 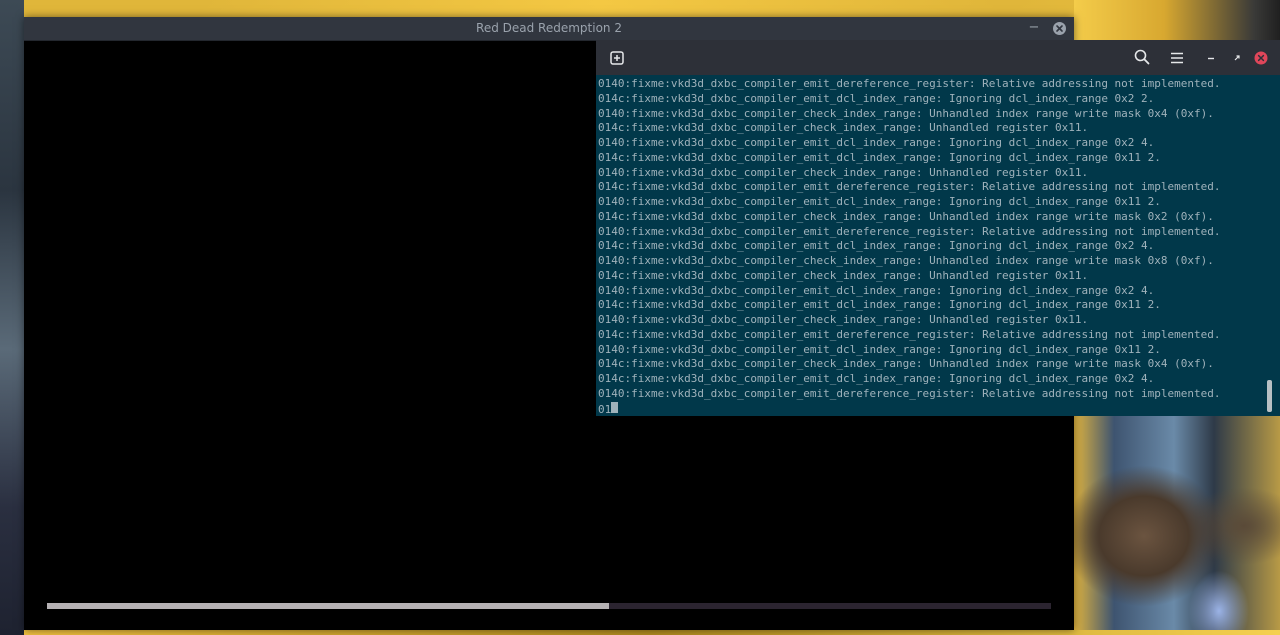 I want to click on prompt-text: 01, so click(x=605, y=408).